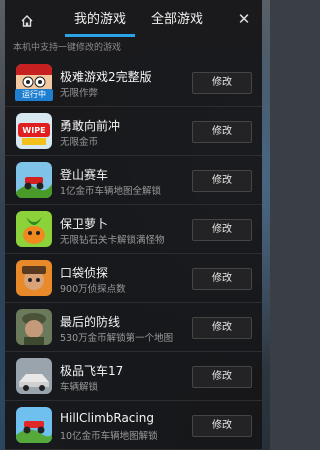 Image resolution: width=320 pixels, height=450 pixels. Describe the element at coordinates (84, 224) in the screenshot. I see `game-name: 保卫萝卜` at that location.